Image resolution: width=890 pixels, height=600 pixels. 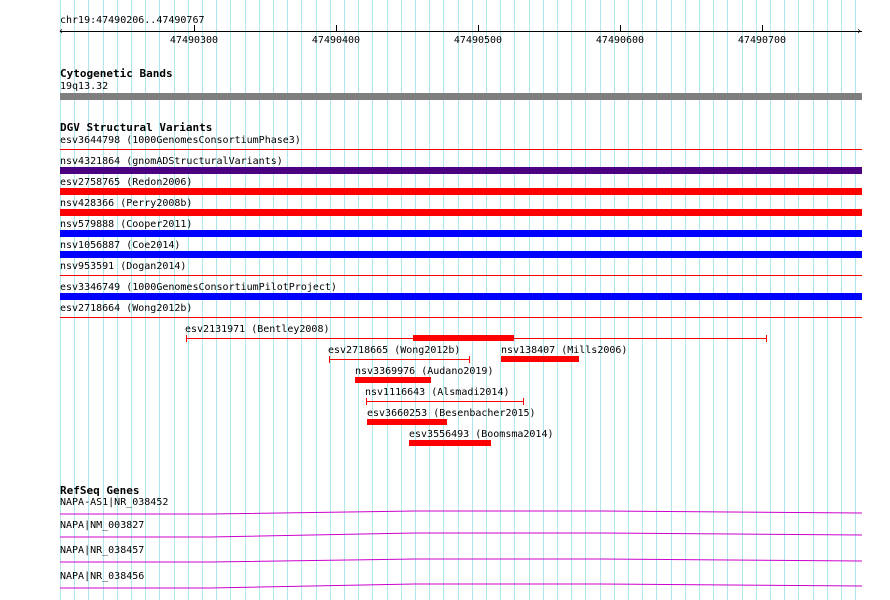 What do you see at coordinates (123, 266) in the screenshot?
I see `variant-label: nsv953591 (Dogan2014)` at bounding box center [123, 266].